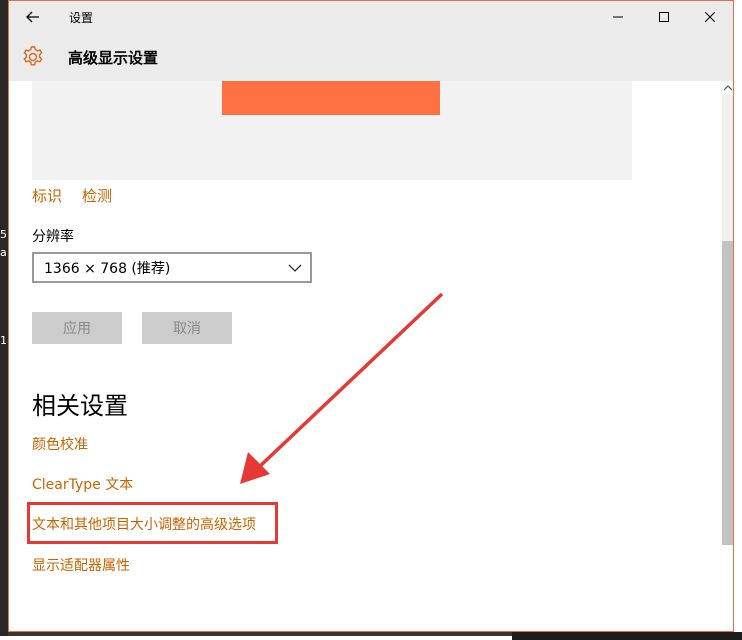 This screenshot has height=640, width=742. What do you see at coordinates (172, 267) in the screenshot?
I see `resolution-dropdown: 1366 × 768 (推荐)` at bounding box center [172, 267].